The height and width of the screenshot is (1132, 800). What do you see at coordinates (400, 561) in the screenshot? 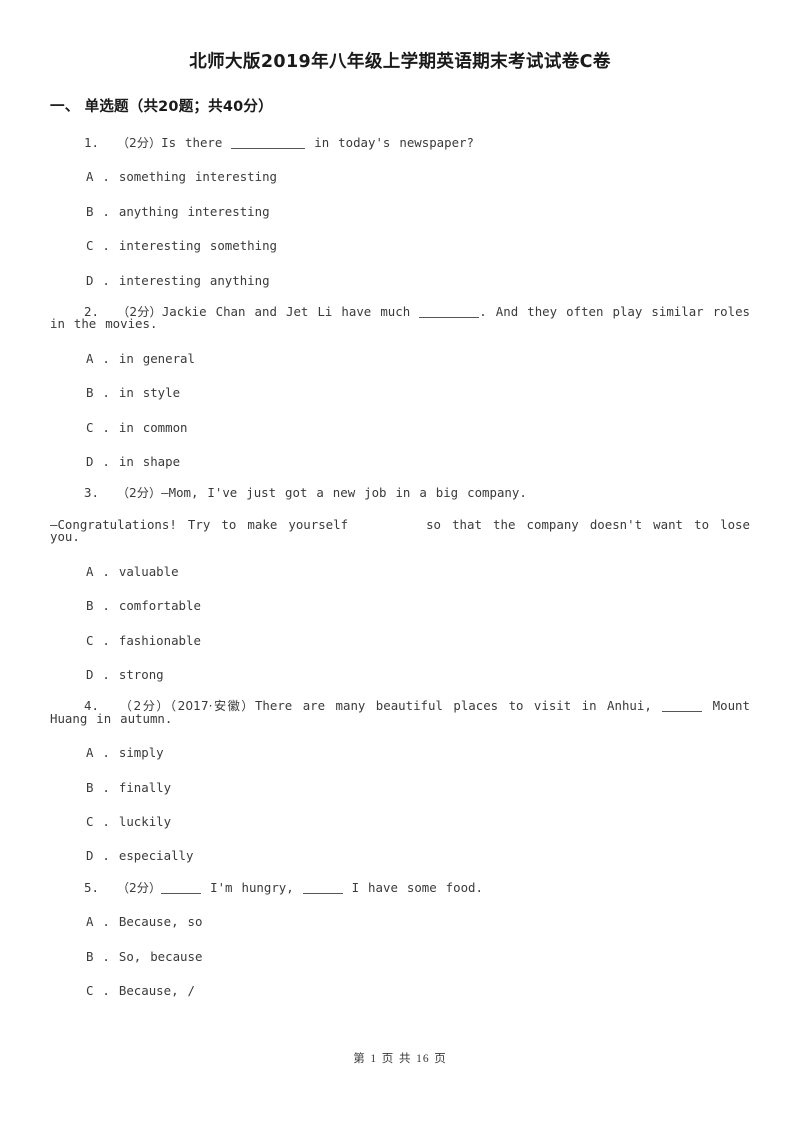
I see `option-item: A . valuable` at bounding box center [400, 561].